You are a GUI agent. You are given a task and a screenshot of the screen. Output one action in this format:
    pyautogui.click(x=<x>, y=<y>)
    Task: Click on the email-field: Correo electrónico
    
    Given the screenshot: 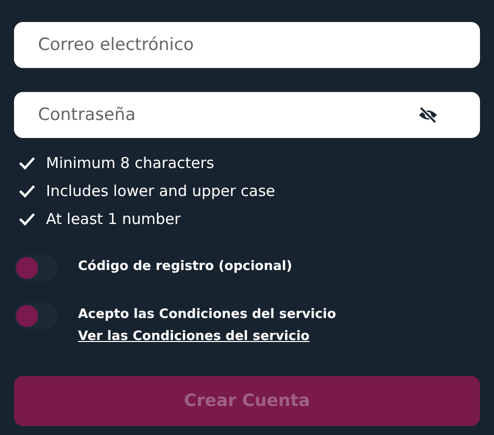 What is the action you would take?
    pyautogui.click(x=247, y=45)
    